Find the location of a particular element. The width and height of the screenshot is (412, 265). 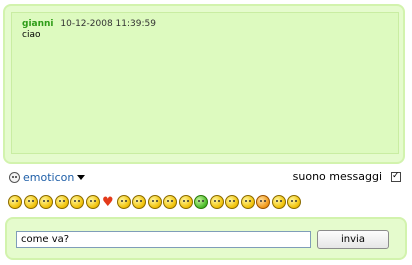

message-header: gianni 10-12-2008 11:39:59 is located at coordinates (210, 24).